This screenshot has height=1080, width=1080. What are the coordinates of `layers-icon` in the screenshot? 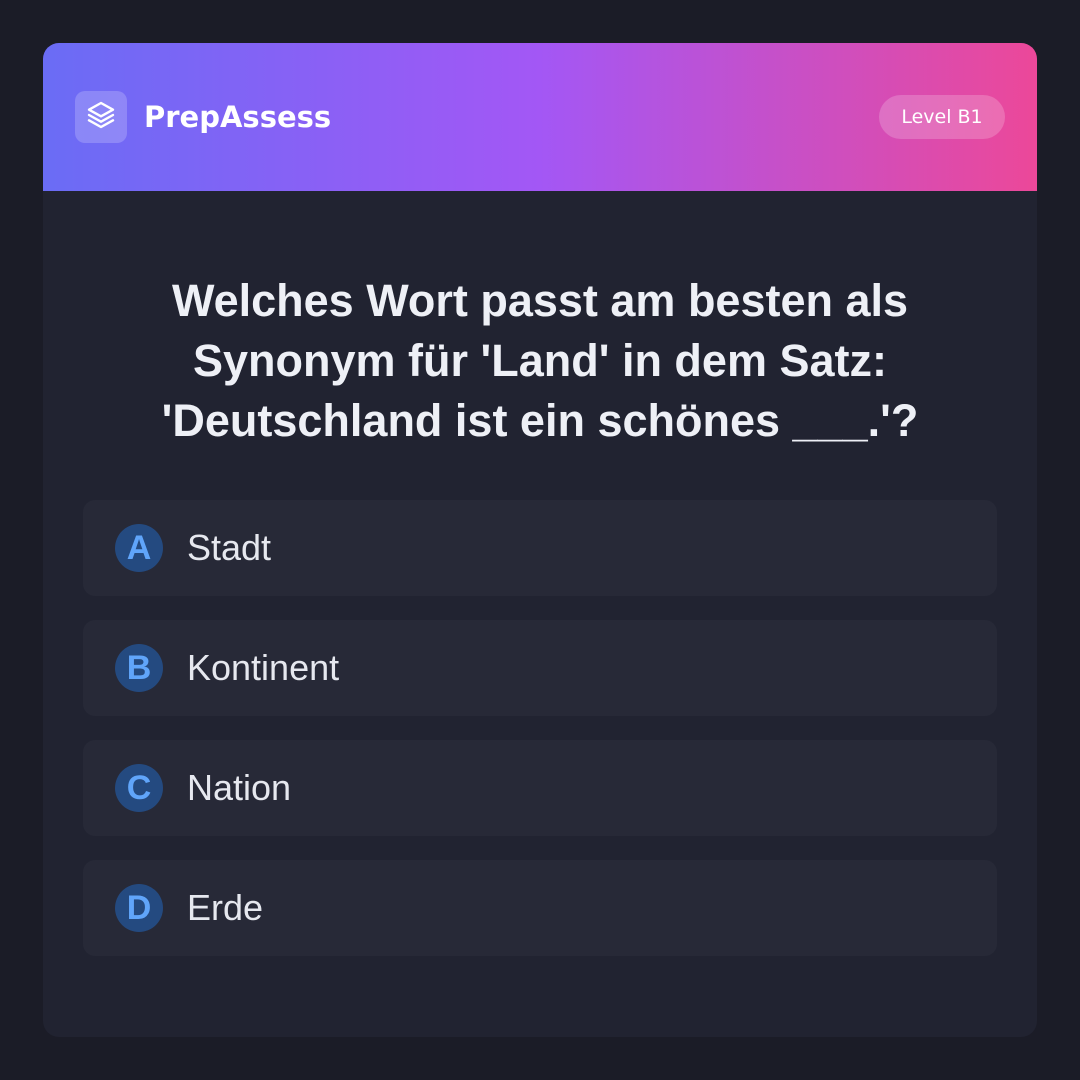 It's located at (101, 117).